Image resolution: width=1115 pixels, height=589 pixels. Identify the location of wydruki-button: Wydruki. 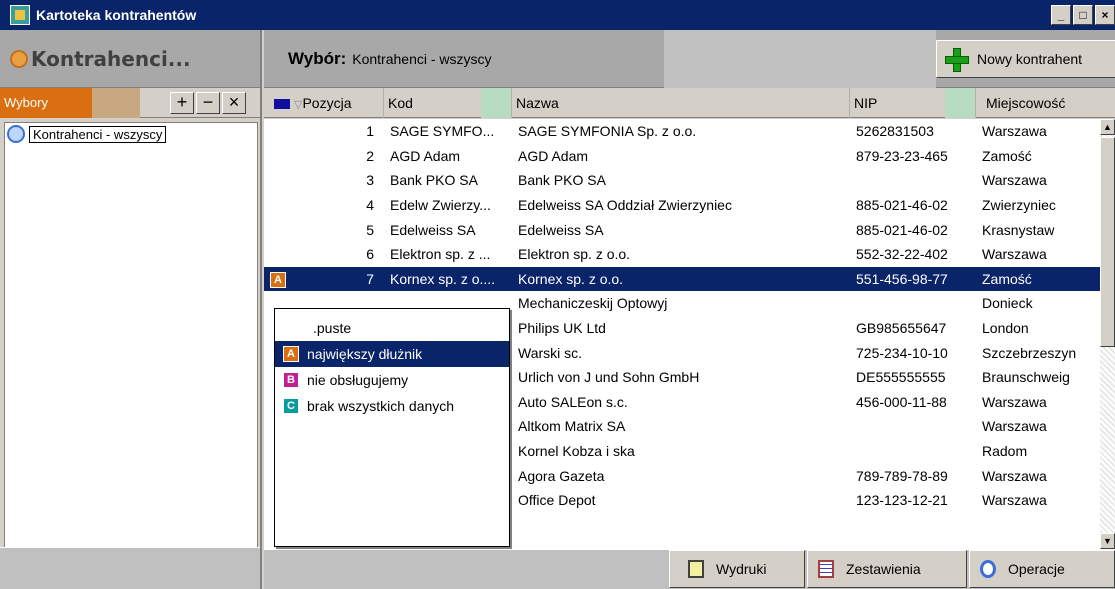
(737, 569).